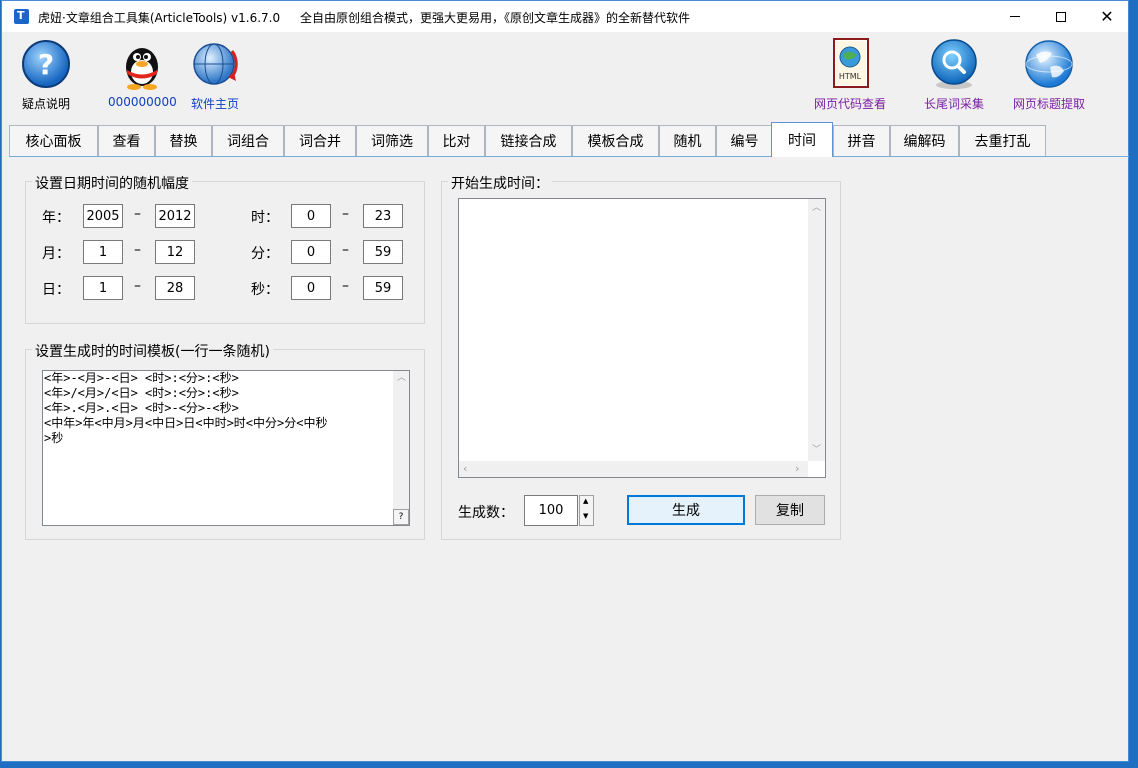 The height and width of the screenshot is (768, 1138). Describe the element at coordinates (465, 468) in the screenshot. I see `output-scroll-left-icon: ‹` at that location.